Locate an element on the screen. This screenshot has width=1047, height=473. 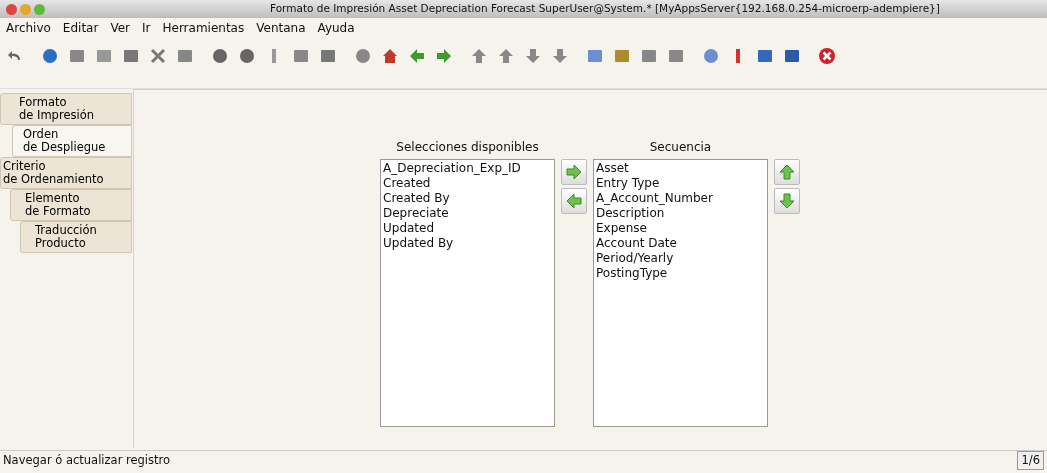
list-item: Depreciate is located at coordinates (467, 213).